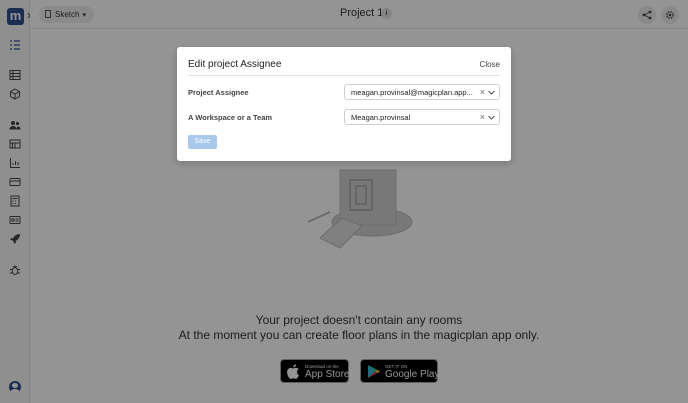  I want to click on modal-title: Edit project Assignee, so click(235, 64).